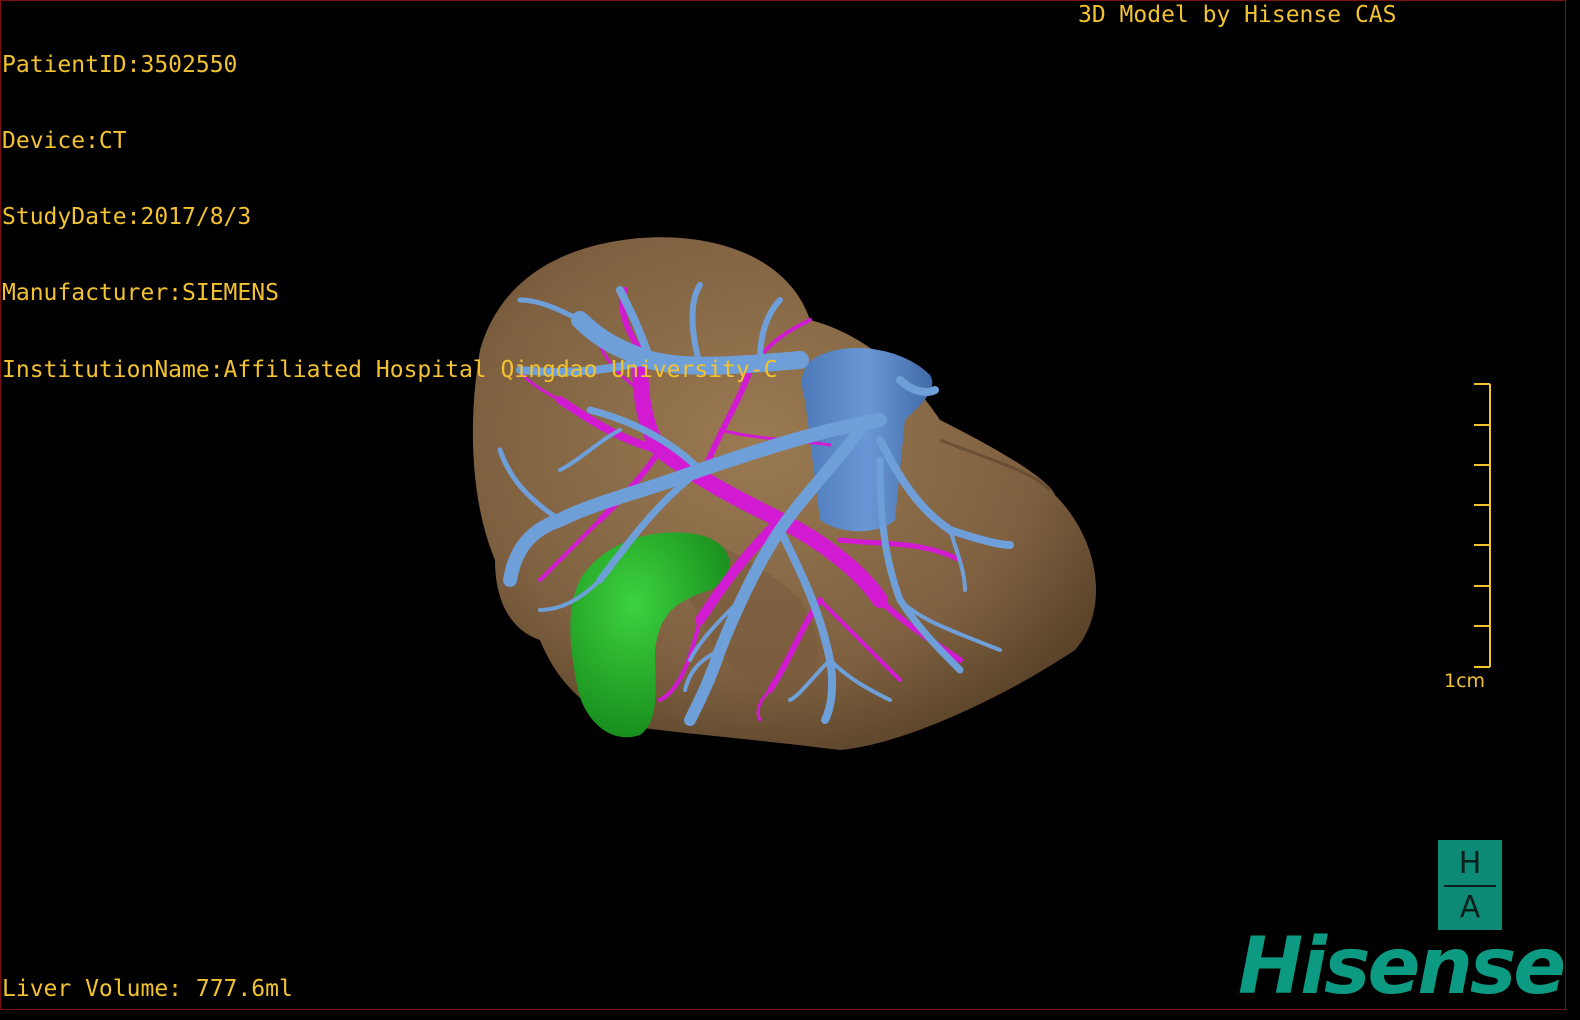 The width and height of the screenshot is (1580, 1020). I want to click on scale-bar, so click(1482, 525).